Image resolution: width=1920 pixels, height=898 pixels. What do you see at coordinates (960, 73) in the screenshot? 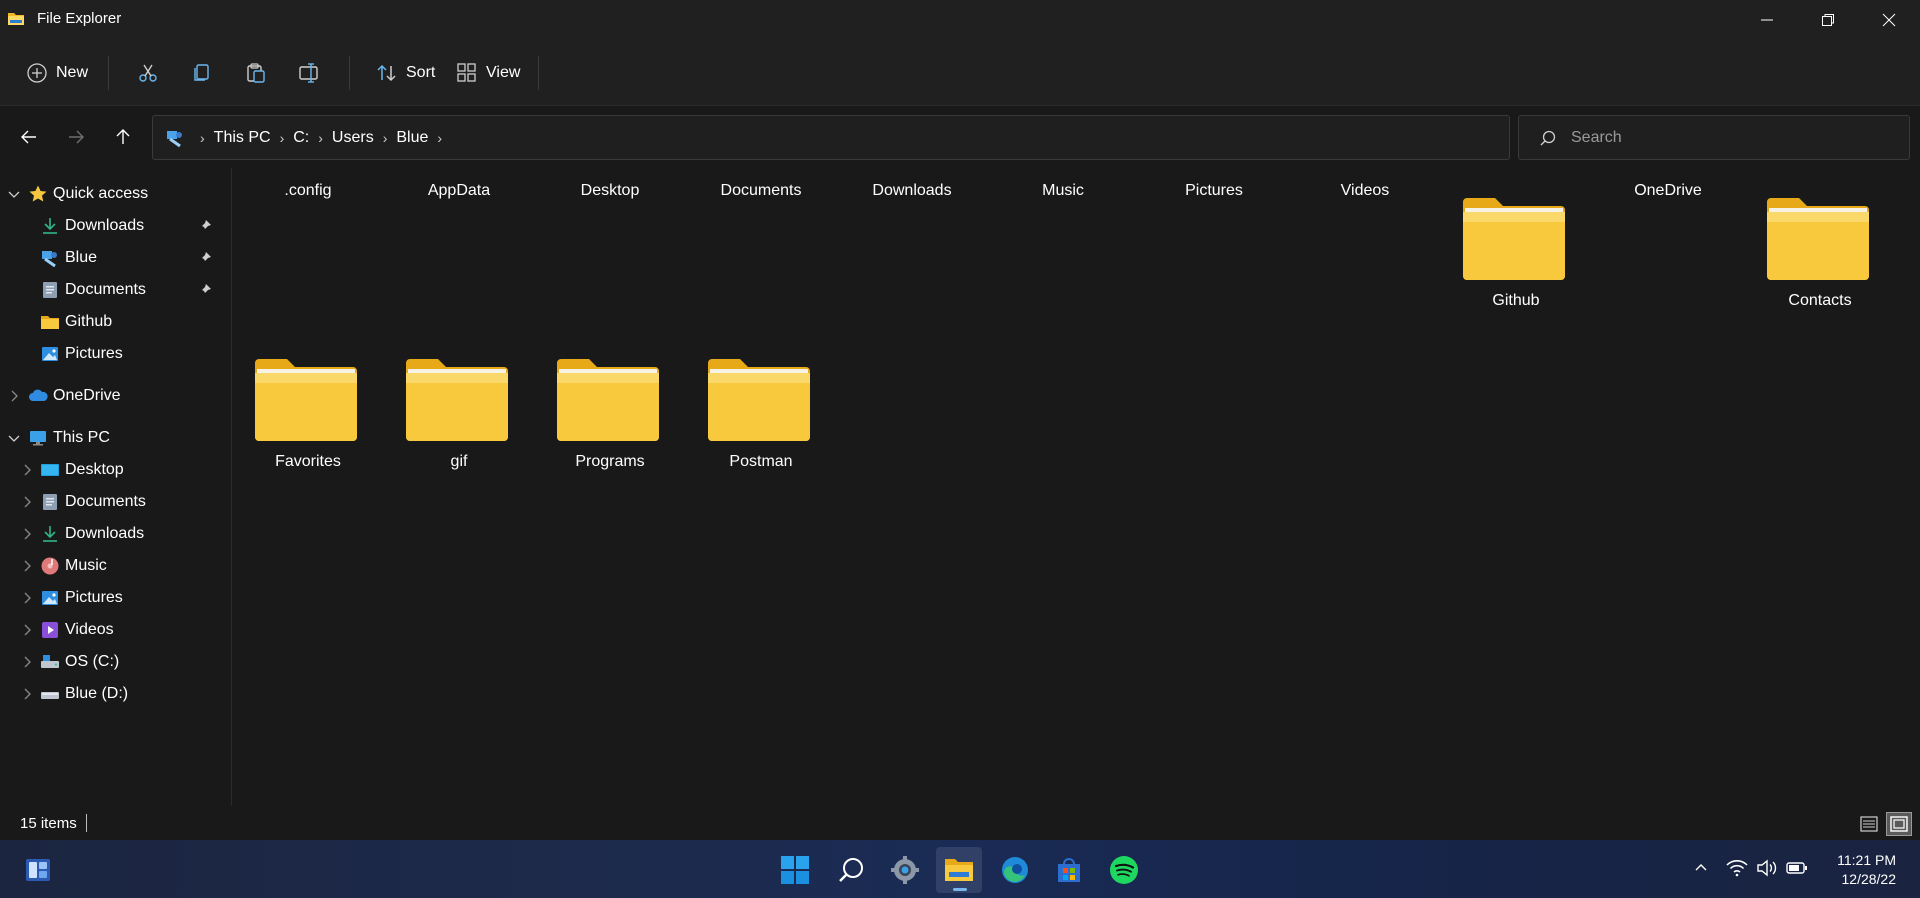
I see `command-bar: New Sort View` at bounding box center [960, 73].